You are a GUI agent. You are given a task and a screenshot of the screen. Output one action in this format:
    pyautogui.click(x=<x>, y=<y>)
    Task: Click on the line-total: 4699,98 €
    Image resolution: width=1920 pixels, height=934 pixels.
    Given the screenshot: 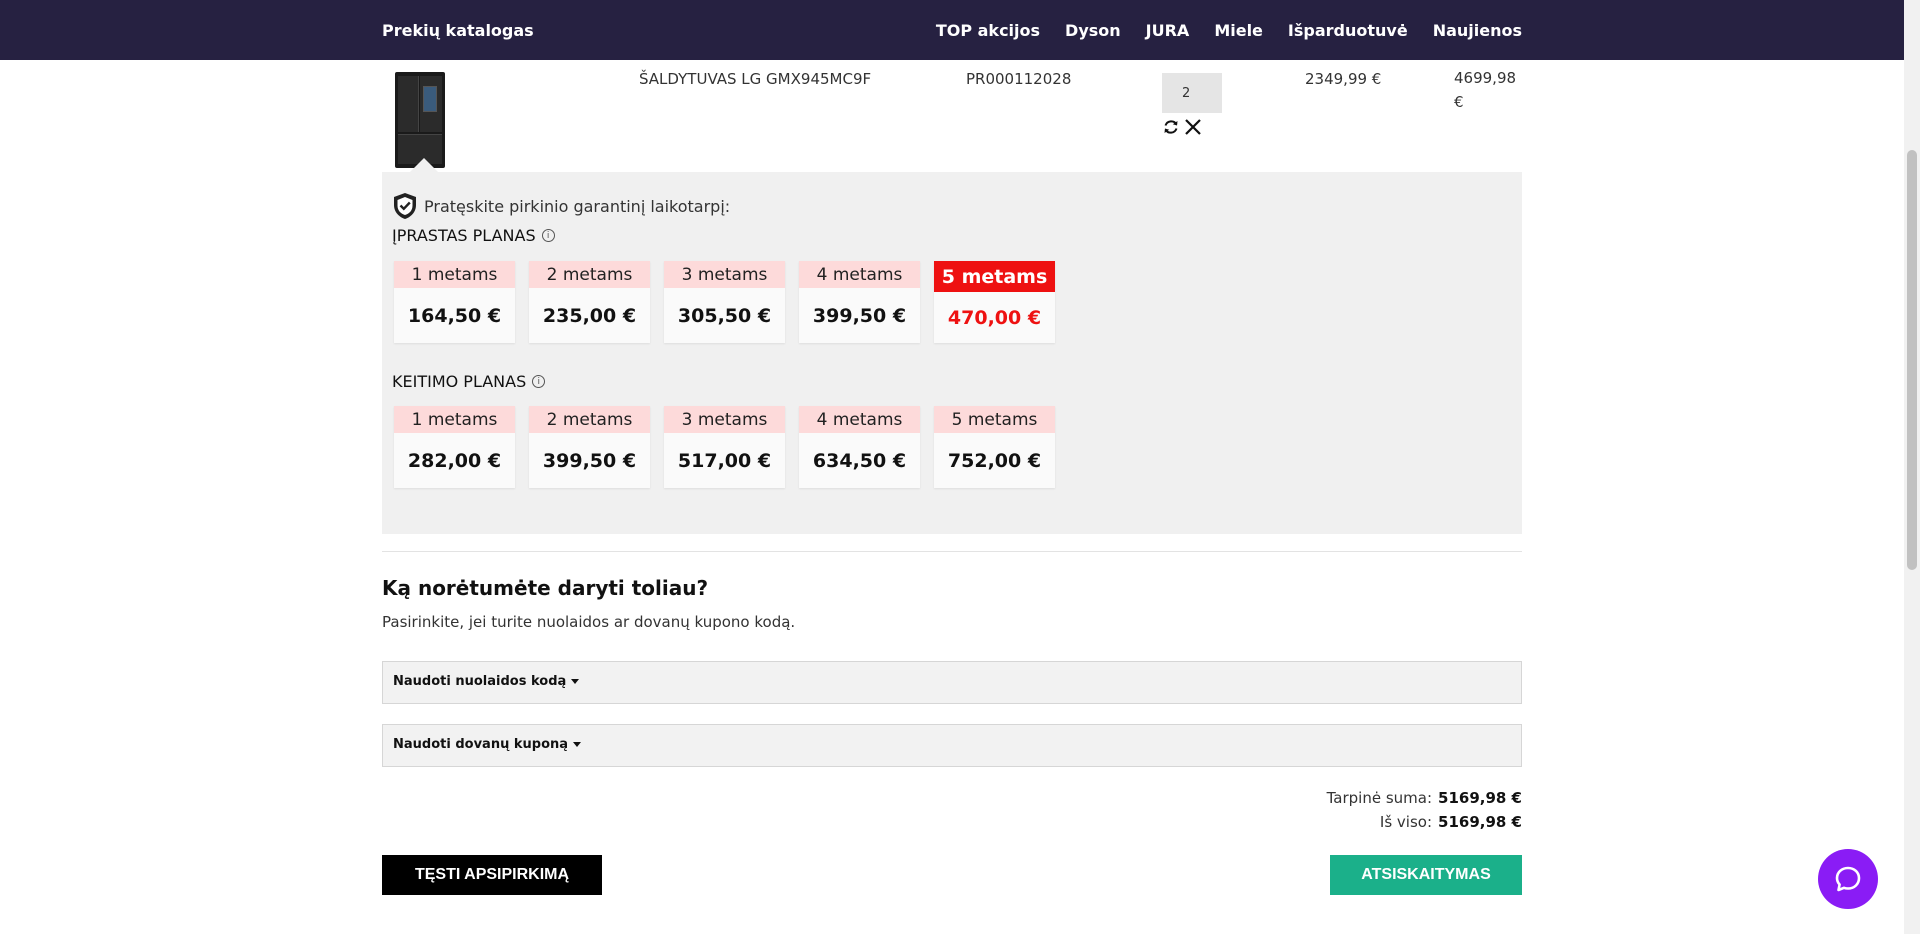 What is the action you would take?
    pyautogui.click(x=1485, y=90)
    